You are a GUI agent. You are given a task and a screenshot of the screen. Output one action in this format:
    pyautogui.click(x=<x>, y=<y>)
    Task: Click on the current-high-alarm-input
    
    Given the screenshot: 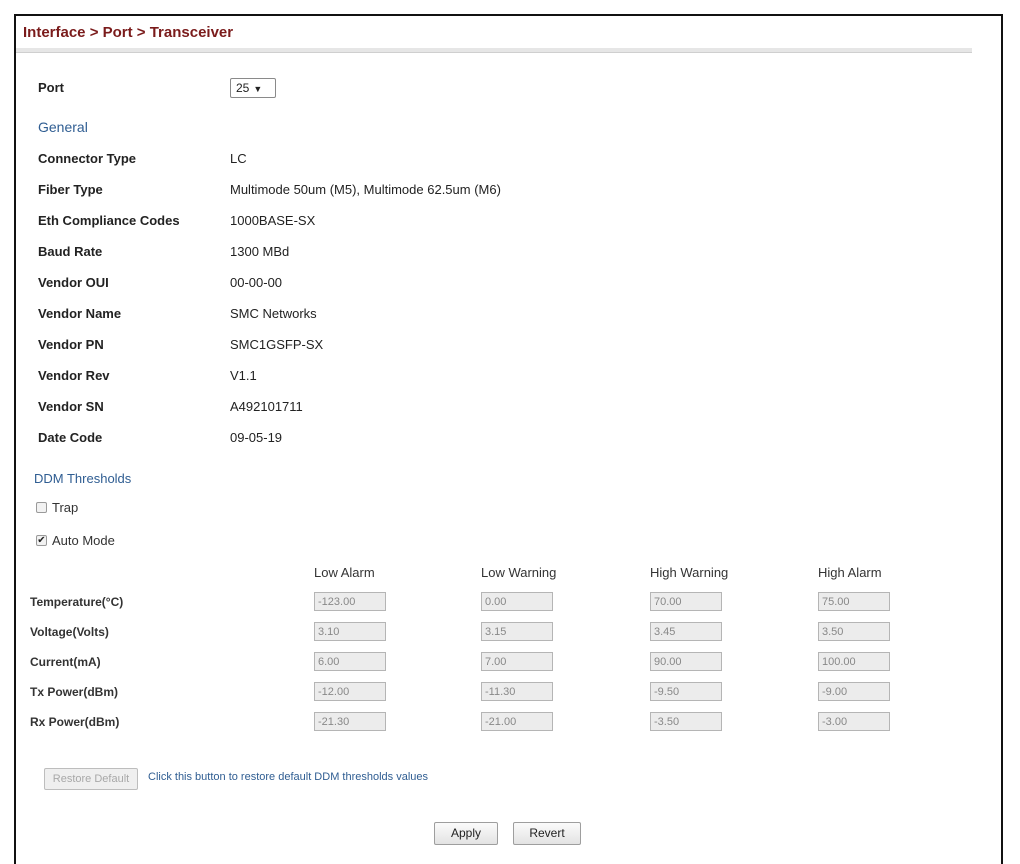 What is the action you would take?
    pyautogui.click(x=854, y=661)
    